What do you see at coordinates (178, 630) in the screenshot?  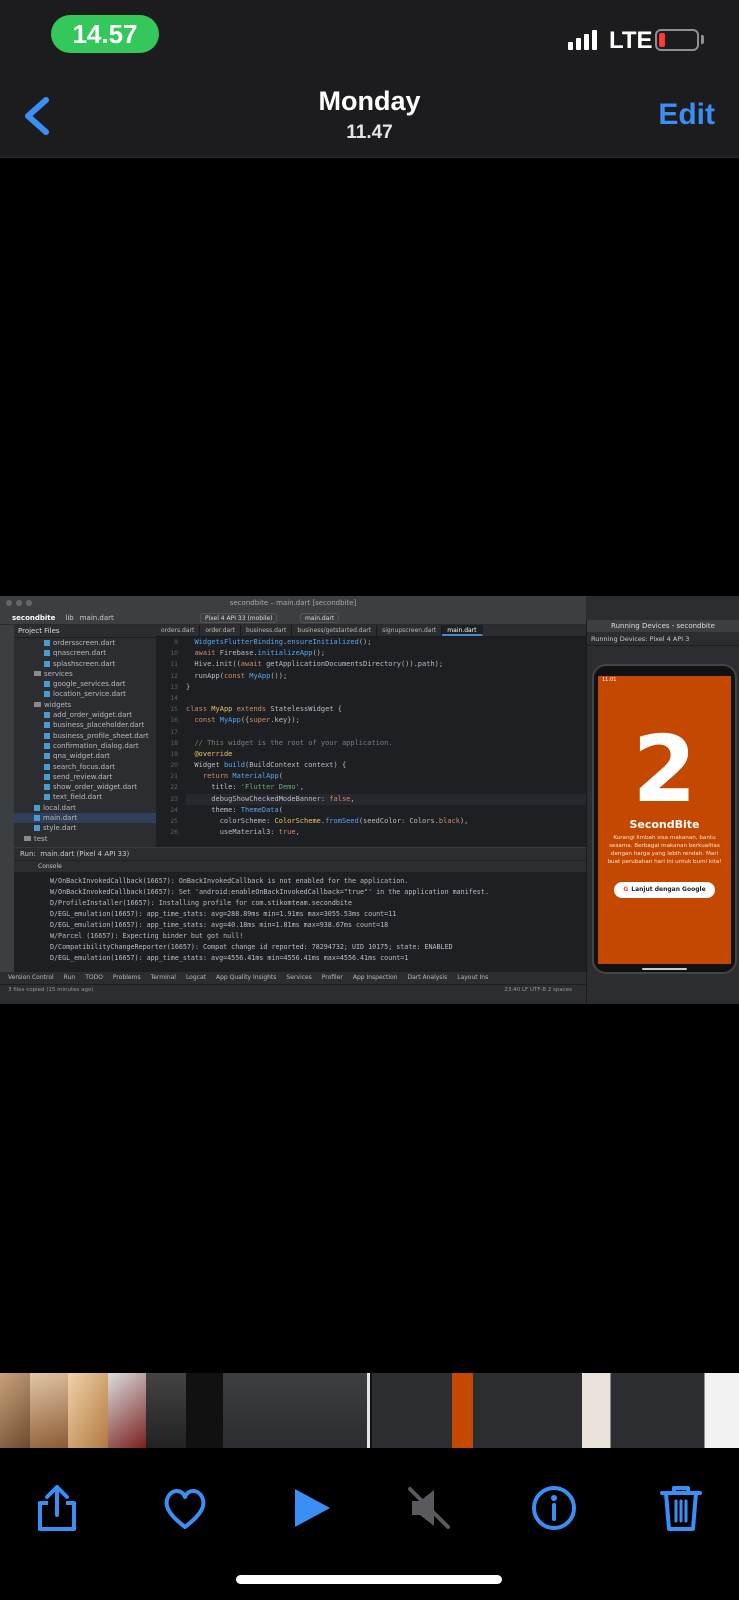 I see `editor-tab: orders.dart` at bounding box center [178, 630].